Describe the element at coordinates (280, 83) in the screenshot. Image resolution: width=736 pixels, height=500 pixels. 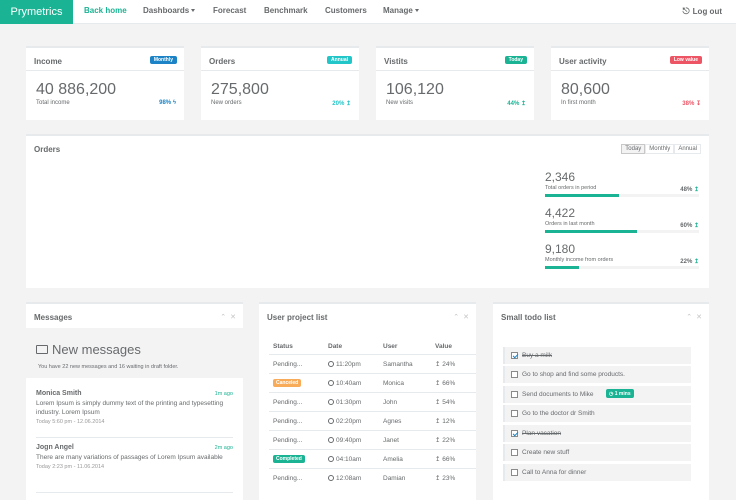
I see `stat-box-orders: Orders Annual 275,800 New orders 20% ↥` at that location.